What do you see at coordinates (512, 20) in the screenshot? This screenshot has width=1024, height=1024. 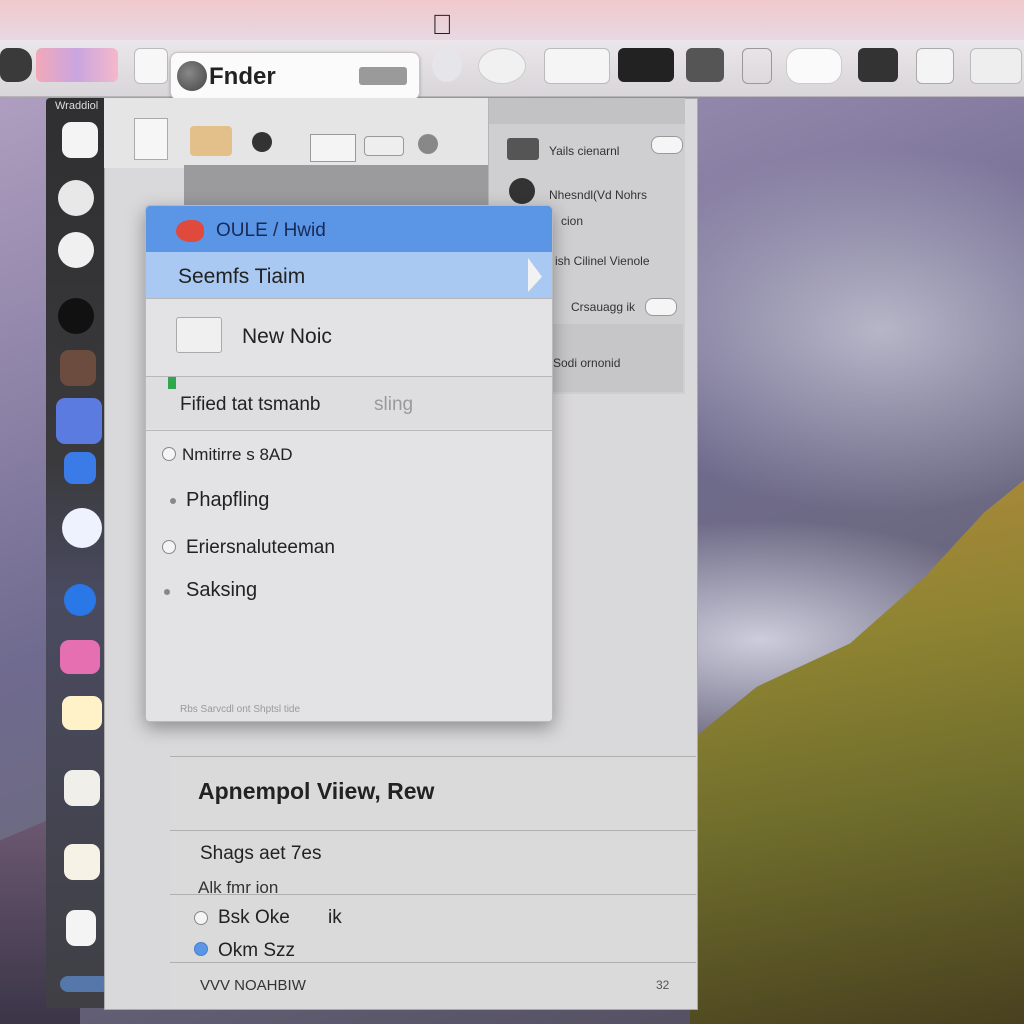 I see `menu-bar` at bounding box center [512, 20].